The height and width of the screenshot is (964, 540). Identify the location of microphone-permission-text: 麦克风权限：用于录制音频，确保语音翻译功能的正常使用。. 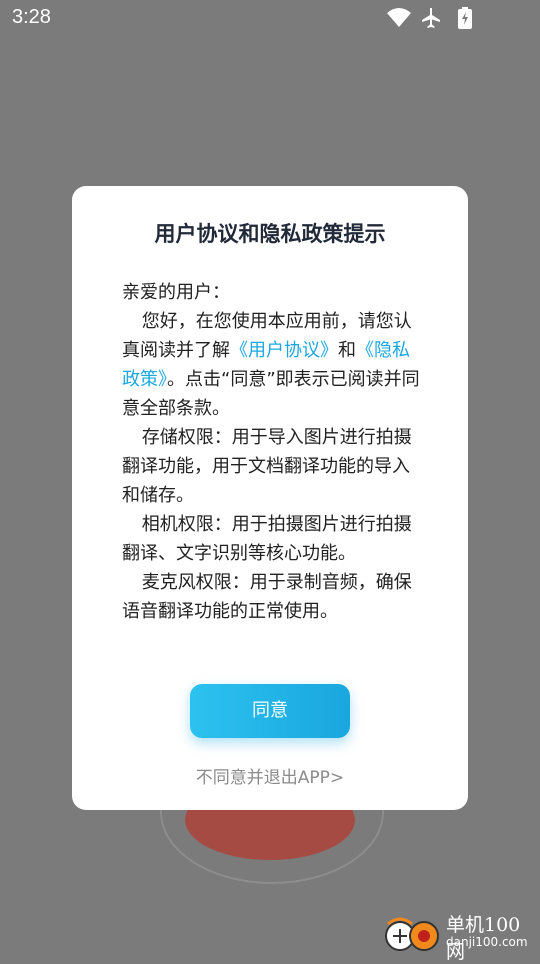
(267, 597).